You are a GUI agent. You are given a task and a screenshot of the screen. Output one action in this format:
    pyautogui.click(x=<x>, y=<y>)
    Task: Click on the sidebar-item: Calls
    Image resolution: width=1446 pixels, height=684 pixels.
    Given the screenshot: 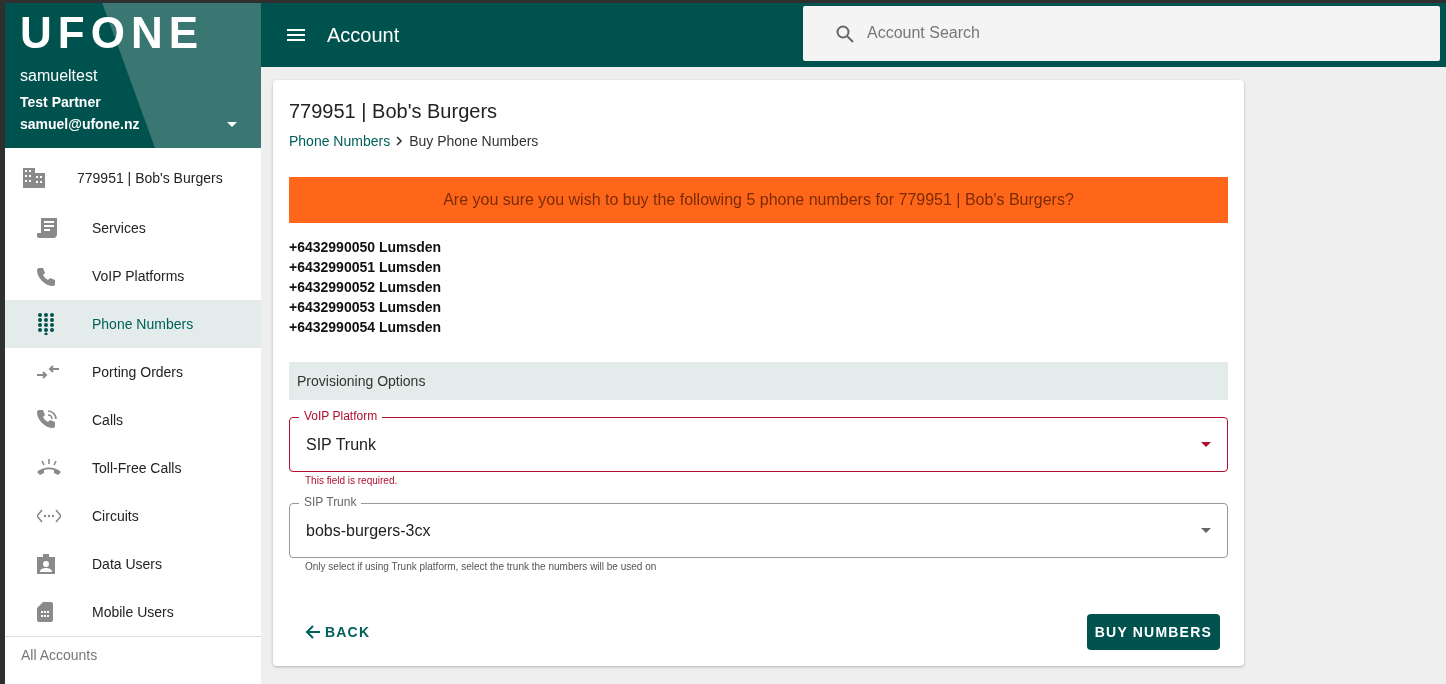 What is the action you would take?
    pyautogui.click(x=133, y=420)
    